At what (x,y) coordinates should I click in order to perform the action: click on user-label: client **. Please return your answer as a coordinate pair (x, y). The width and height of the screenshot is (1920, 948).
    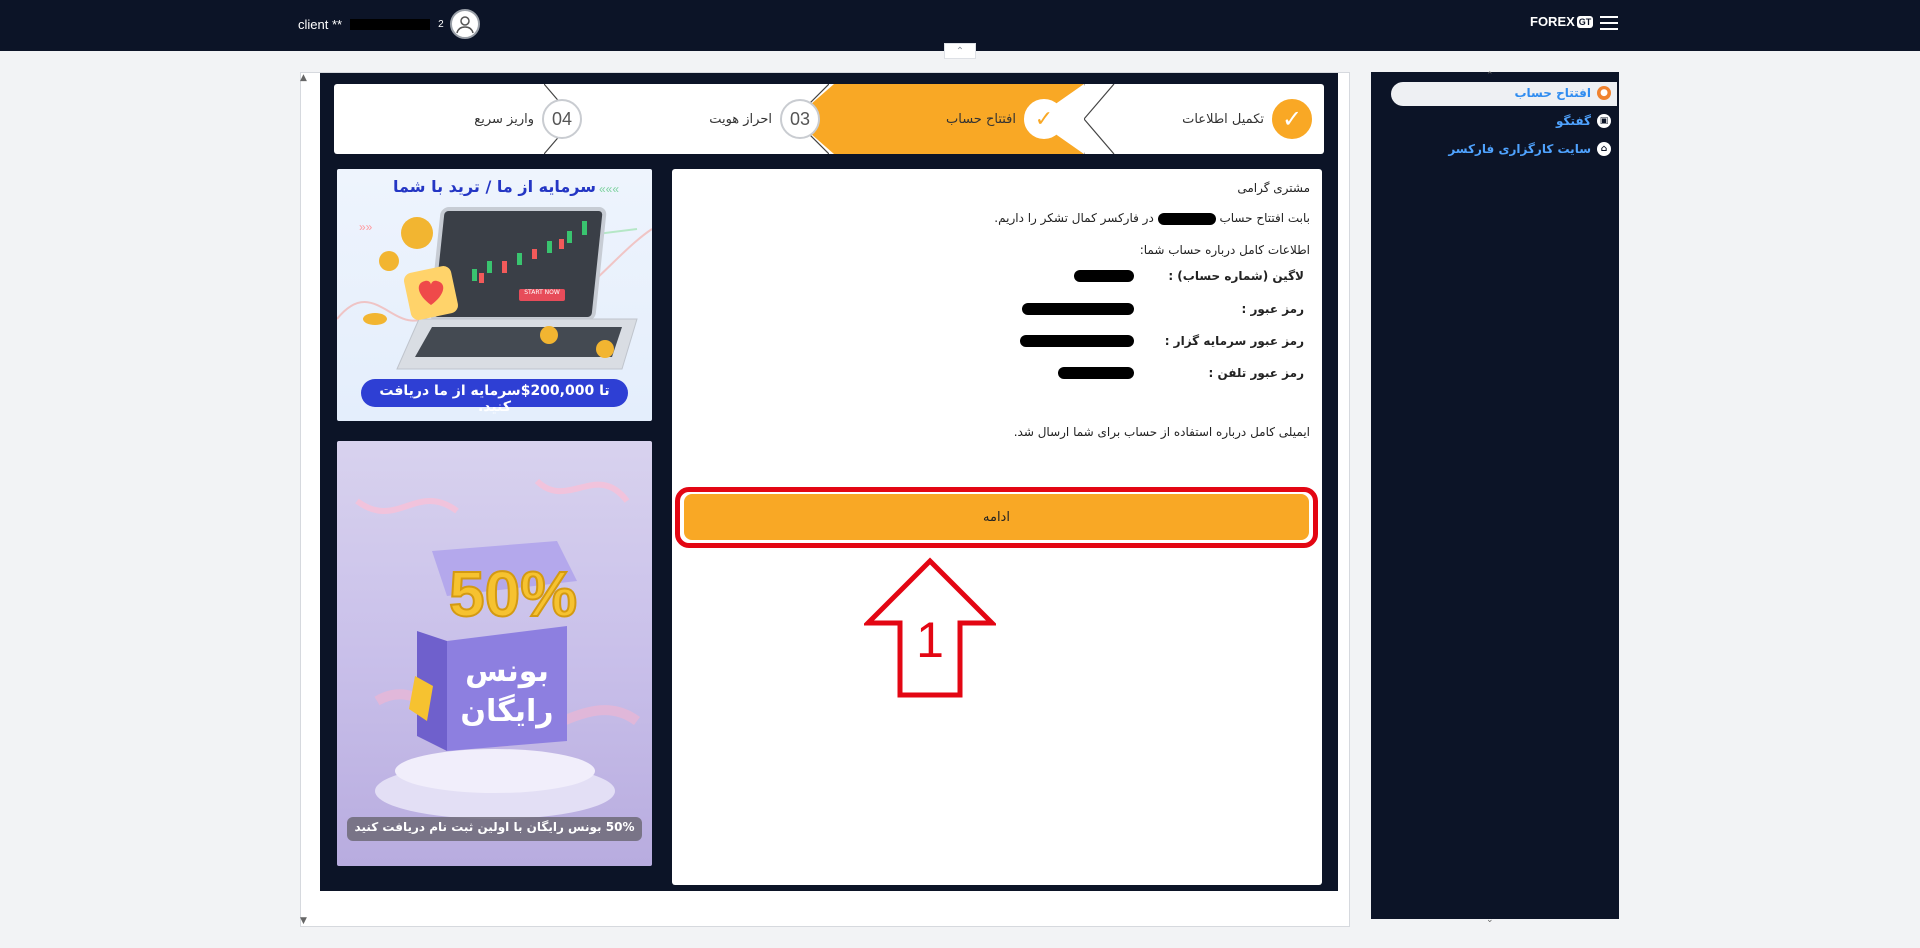
    Looking at the image, I should click on (320, 24).